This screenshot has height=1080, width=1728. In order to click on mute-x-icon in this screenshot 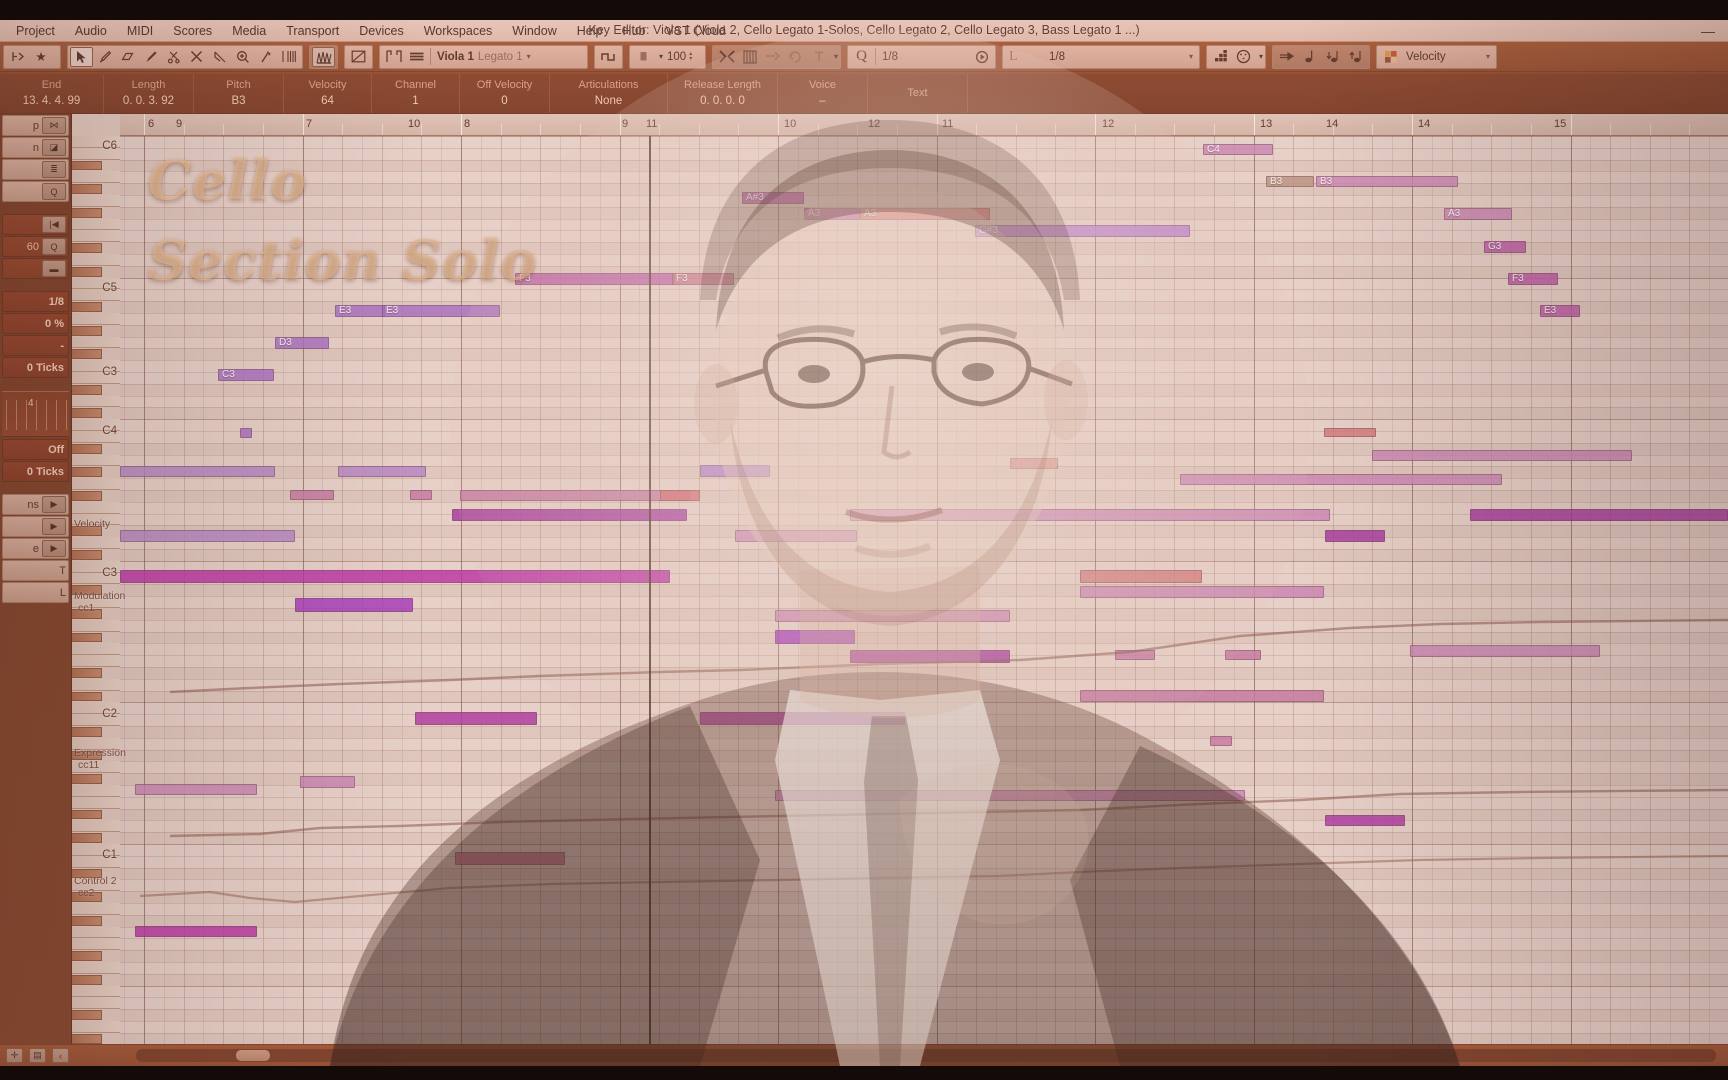, I will do `click(196, 57)`.